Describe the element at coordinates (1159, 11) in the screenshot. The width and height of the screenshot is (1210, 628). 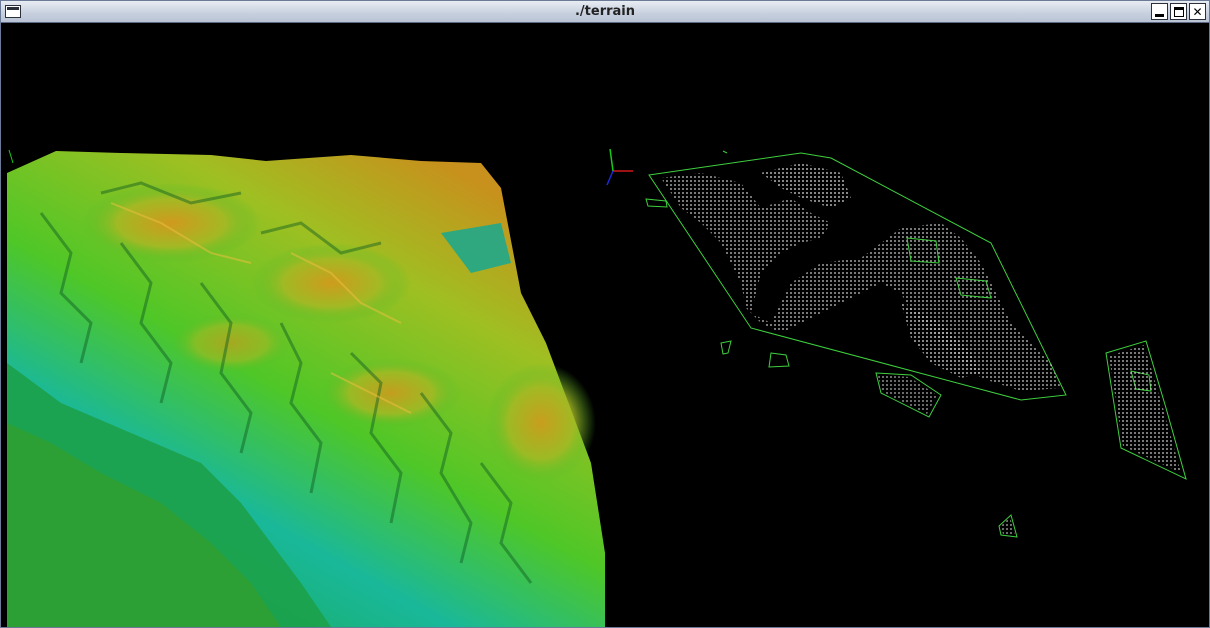
I see `minimize-icon` at that location.